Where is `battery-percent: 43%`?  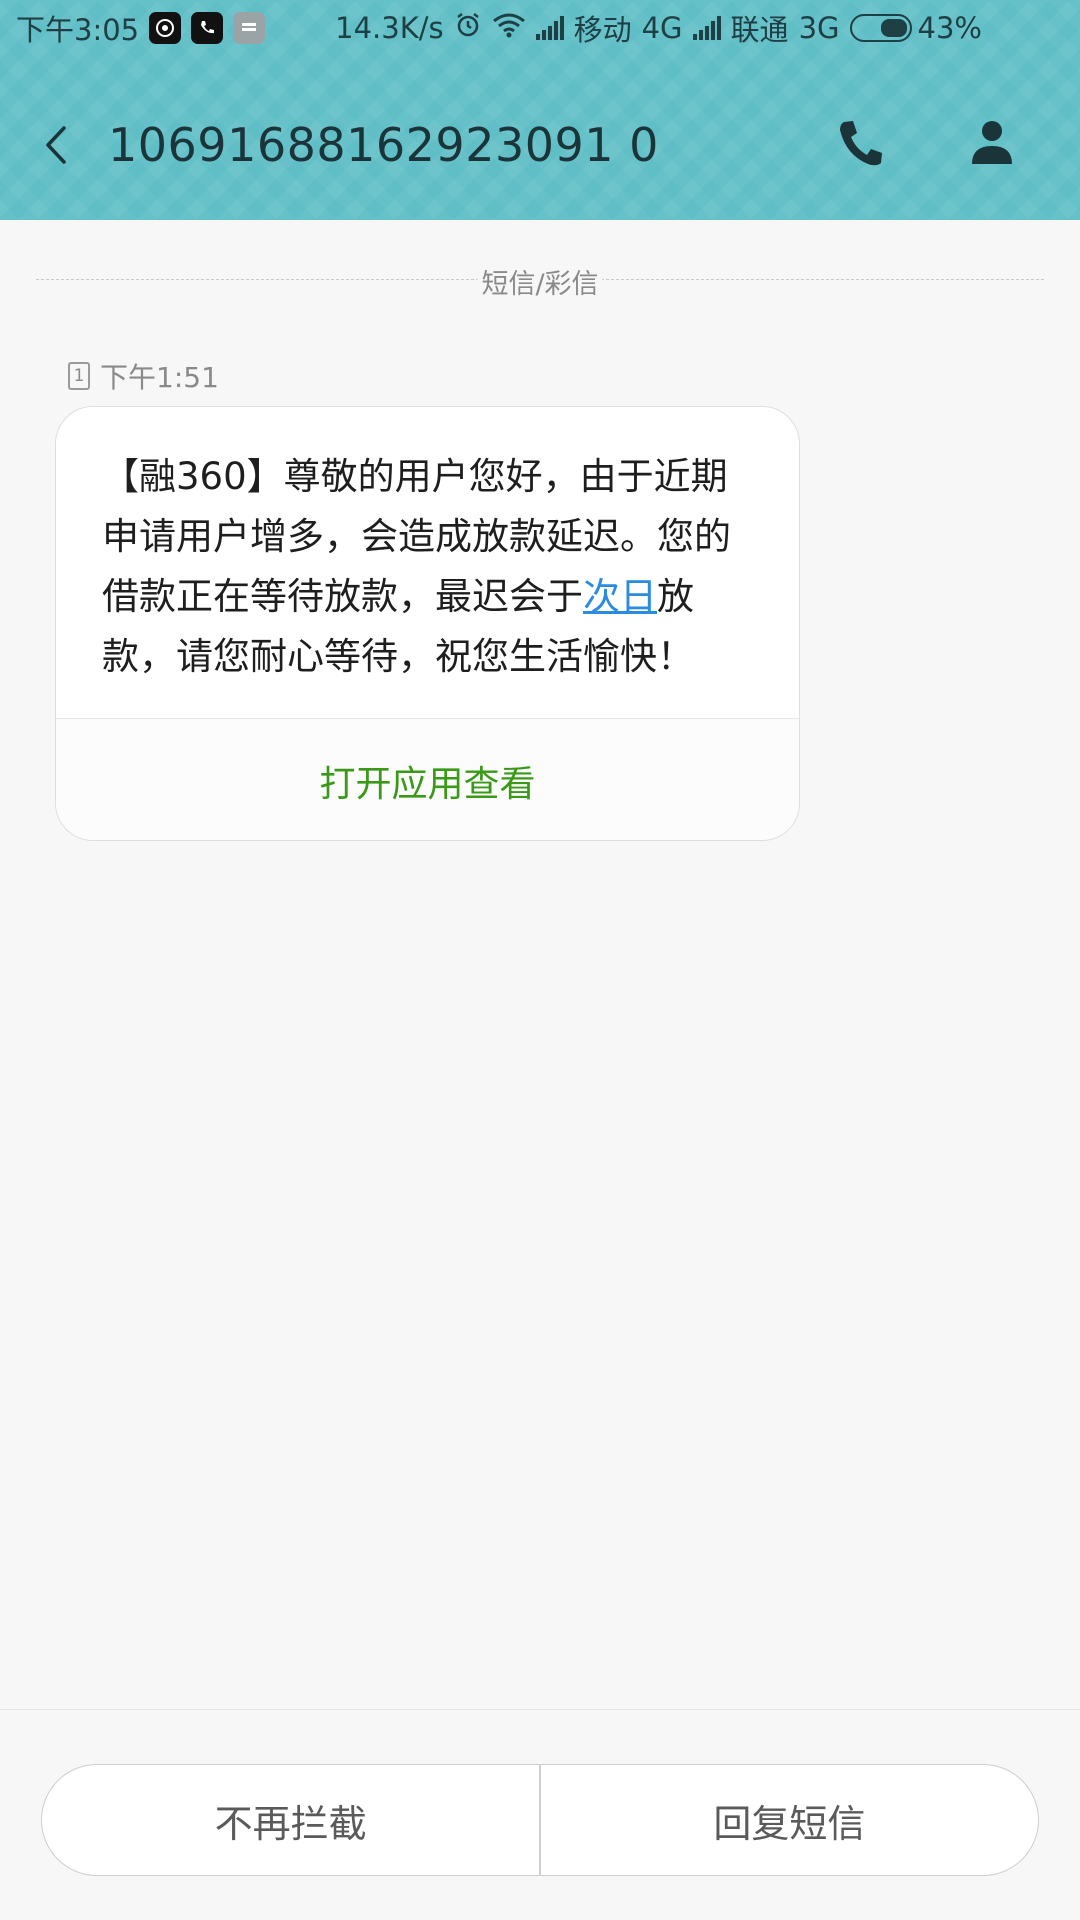
battery-percent: 43% is located at coordinates (949, 28).